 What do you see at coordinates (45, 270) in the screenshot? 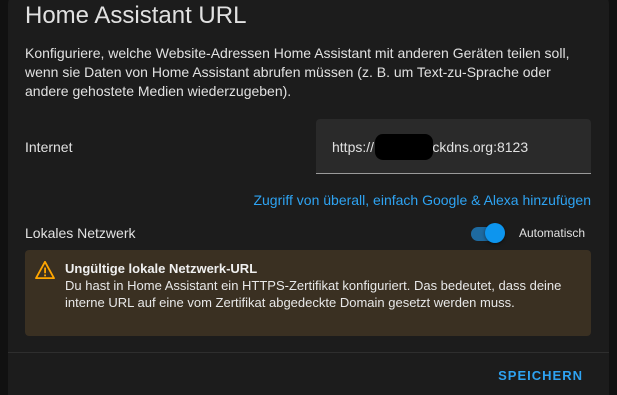
I see `warning-icon` at bounding box center [45, 270].